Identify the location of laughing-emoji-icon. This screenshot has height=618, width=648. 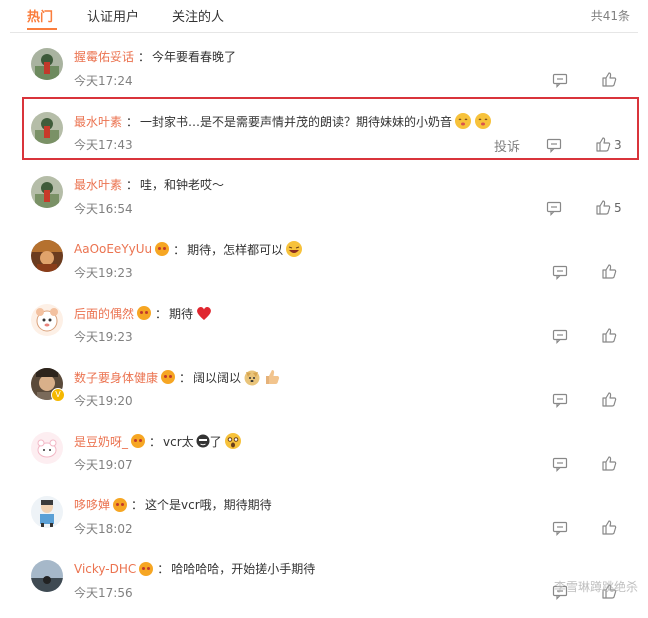
(294, 249).